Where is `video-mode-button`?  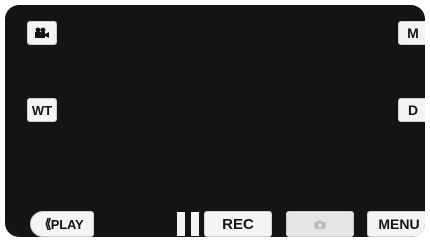
video-mode-button is located at coordinates (42, 33).